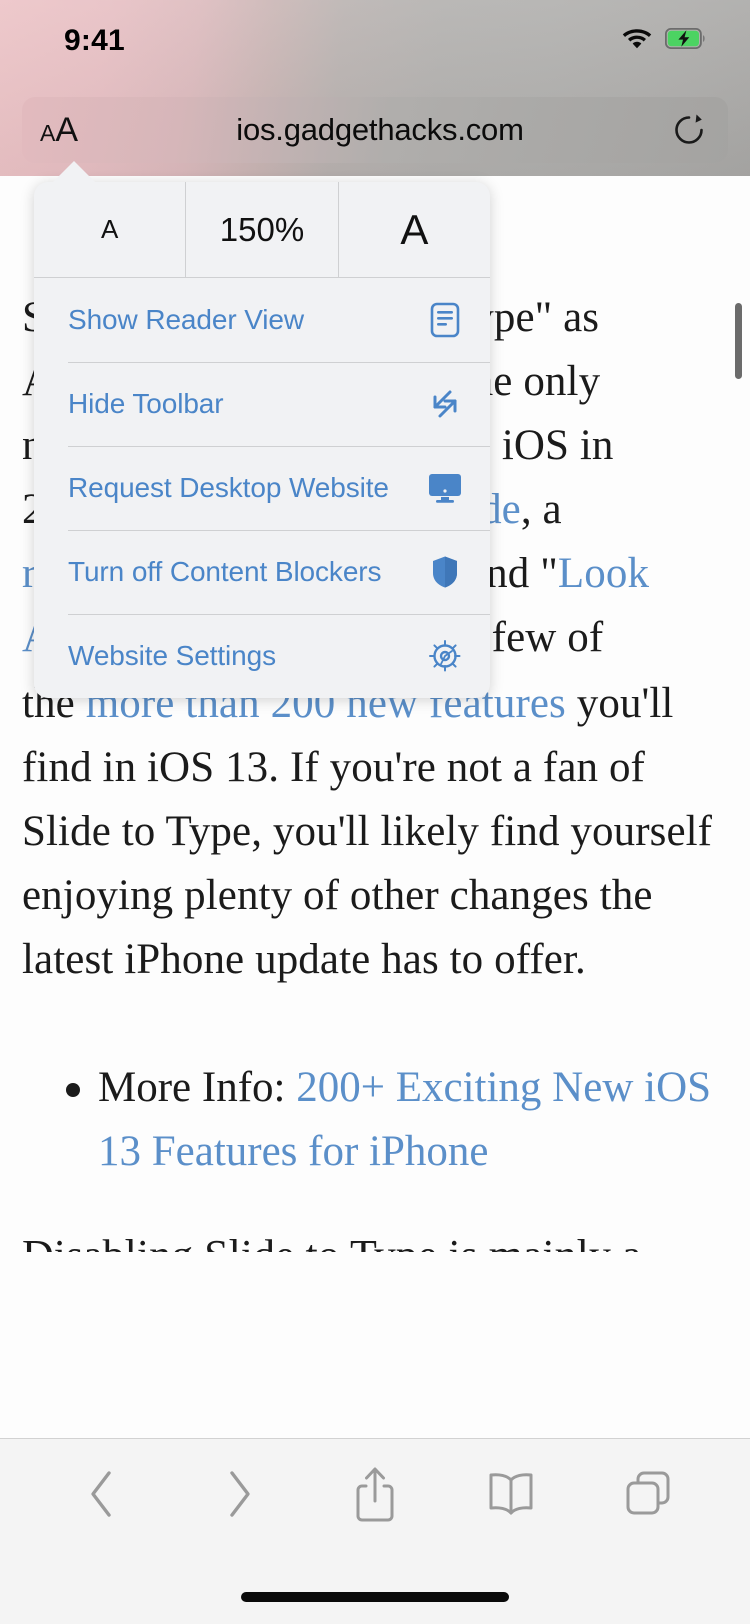  I want to click on chevron-right-icon, so click(239, 1494).